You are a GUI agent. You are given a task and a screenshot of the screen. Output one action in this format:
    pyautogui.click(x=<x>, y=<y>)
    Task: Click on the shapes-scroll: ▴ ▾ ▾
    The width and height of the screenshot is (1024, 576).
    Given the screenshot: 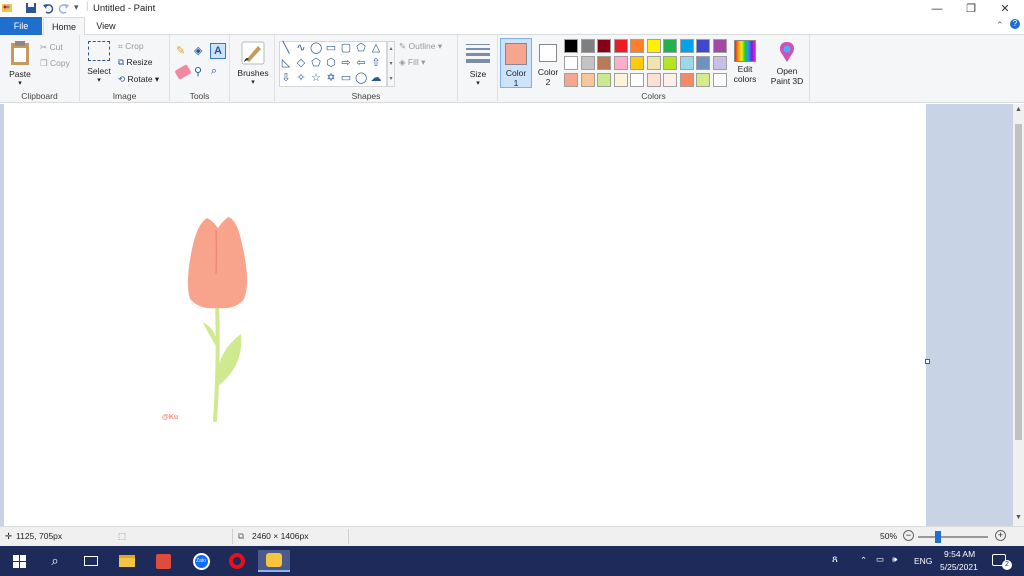 What is the action you would take?
    pyautogui.click(x=391, y=64)
    